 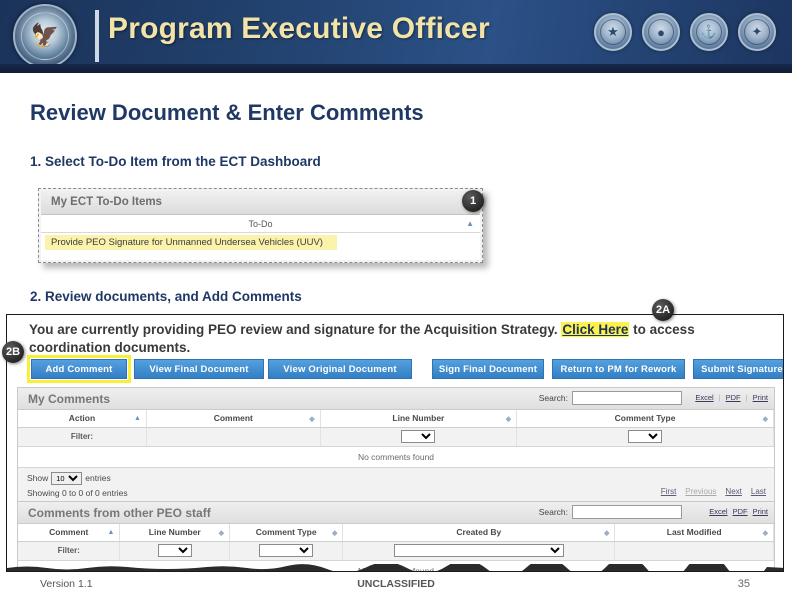 I want to click on return-to-pm-for-rework-button: Return to PM for Rework, so click(x=618, y=369).